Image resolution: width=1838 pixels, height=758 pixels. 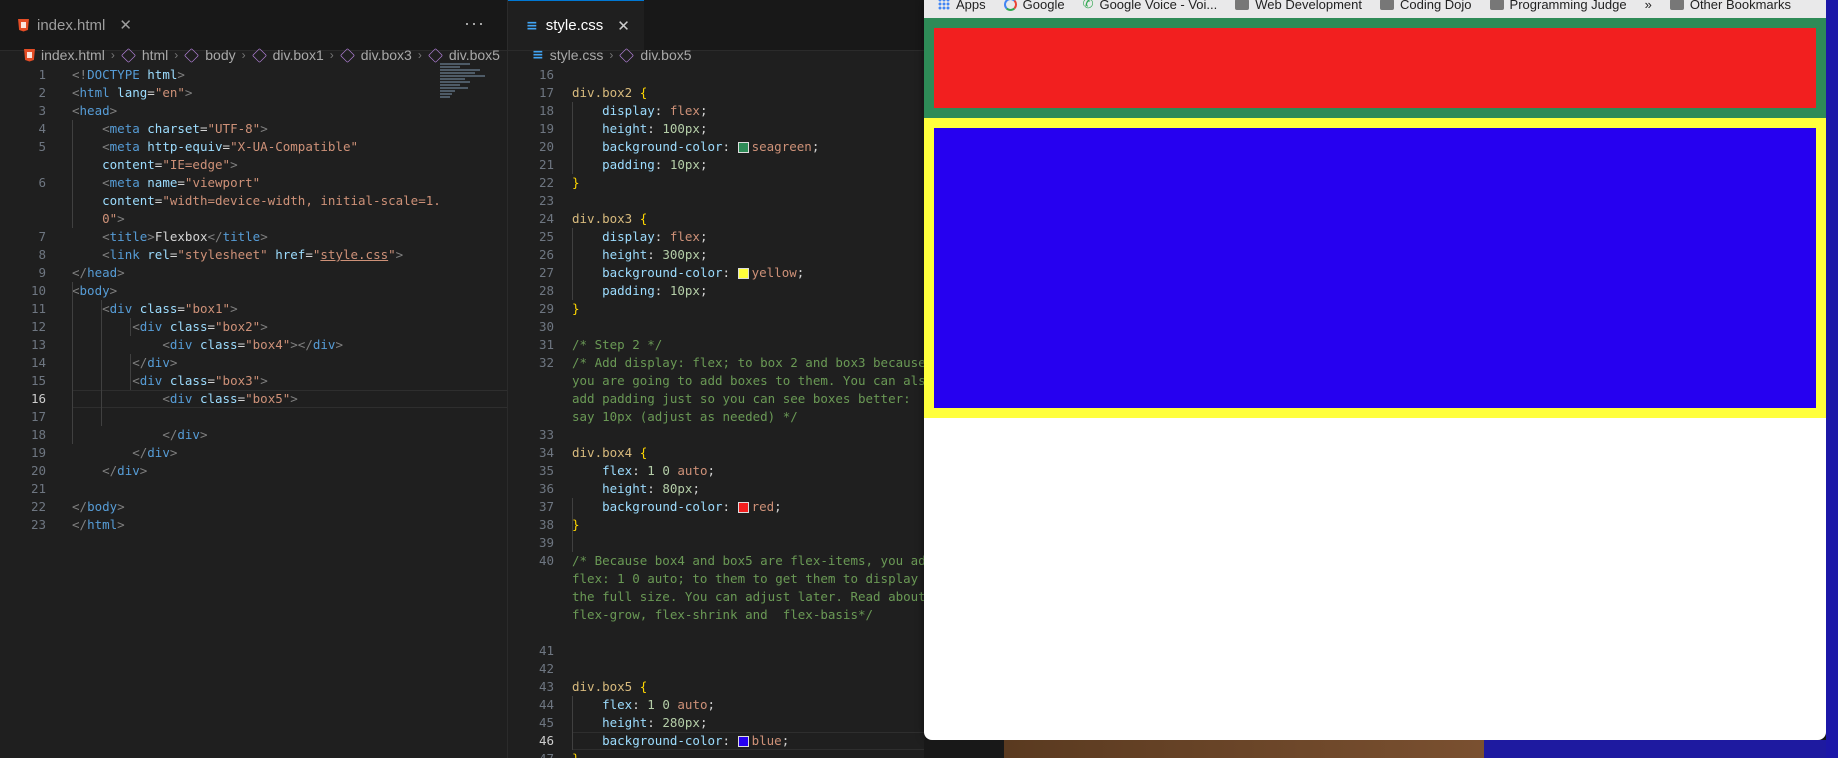 I want to click on breadcrumb-item: html, so click(x=155, y=55).